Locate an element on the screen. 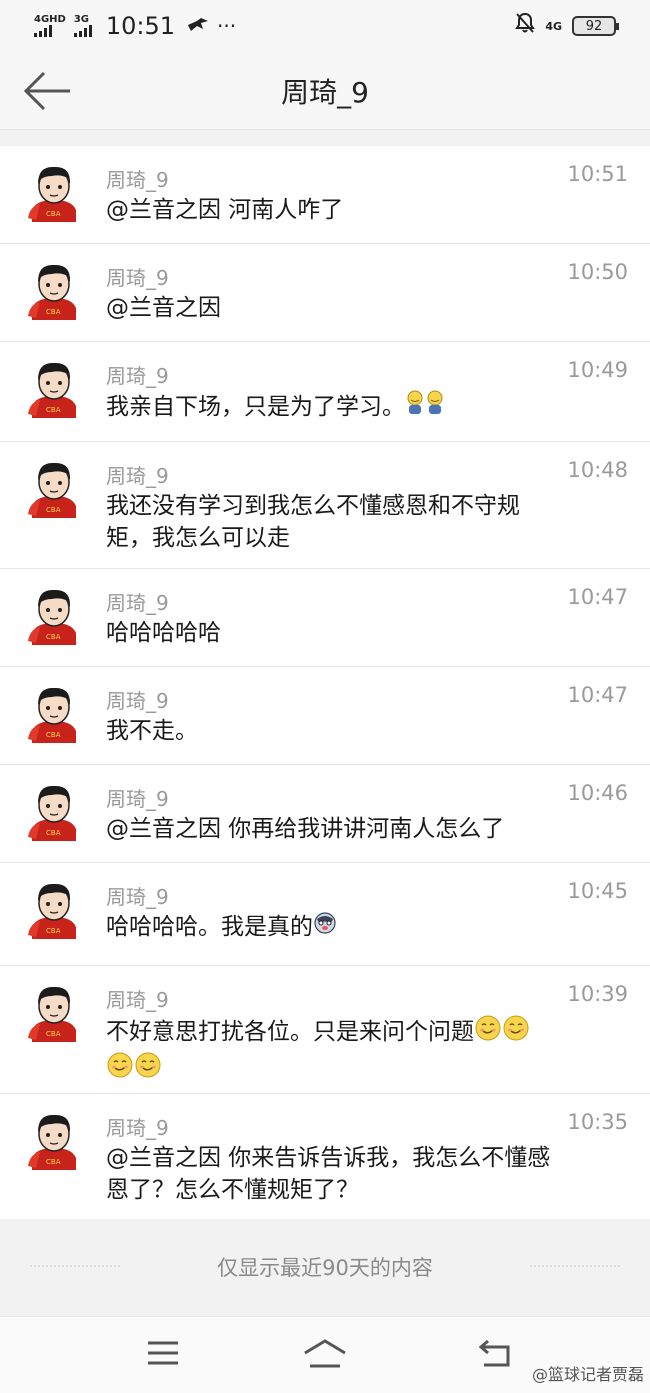 This screenshot has height=1393, width=650. message-body: @兰音之因 河南人咋了 is located at coordinates (328, 210).